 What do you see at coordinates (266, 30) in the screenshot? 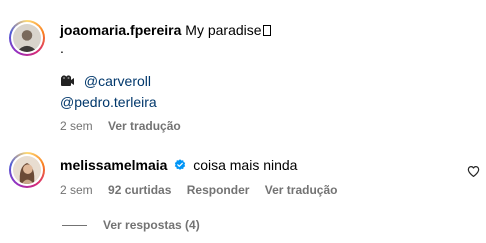
I see `emoji-placeholder-icon` at bounding box center [266, 30].